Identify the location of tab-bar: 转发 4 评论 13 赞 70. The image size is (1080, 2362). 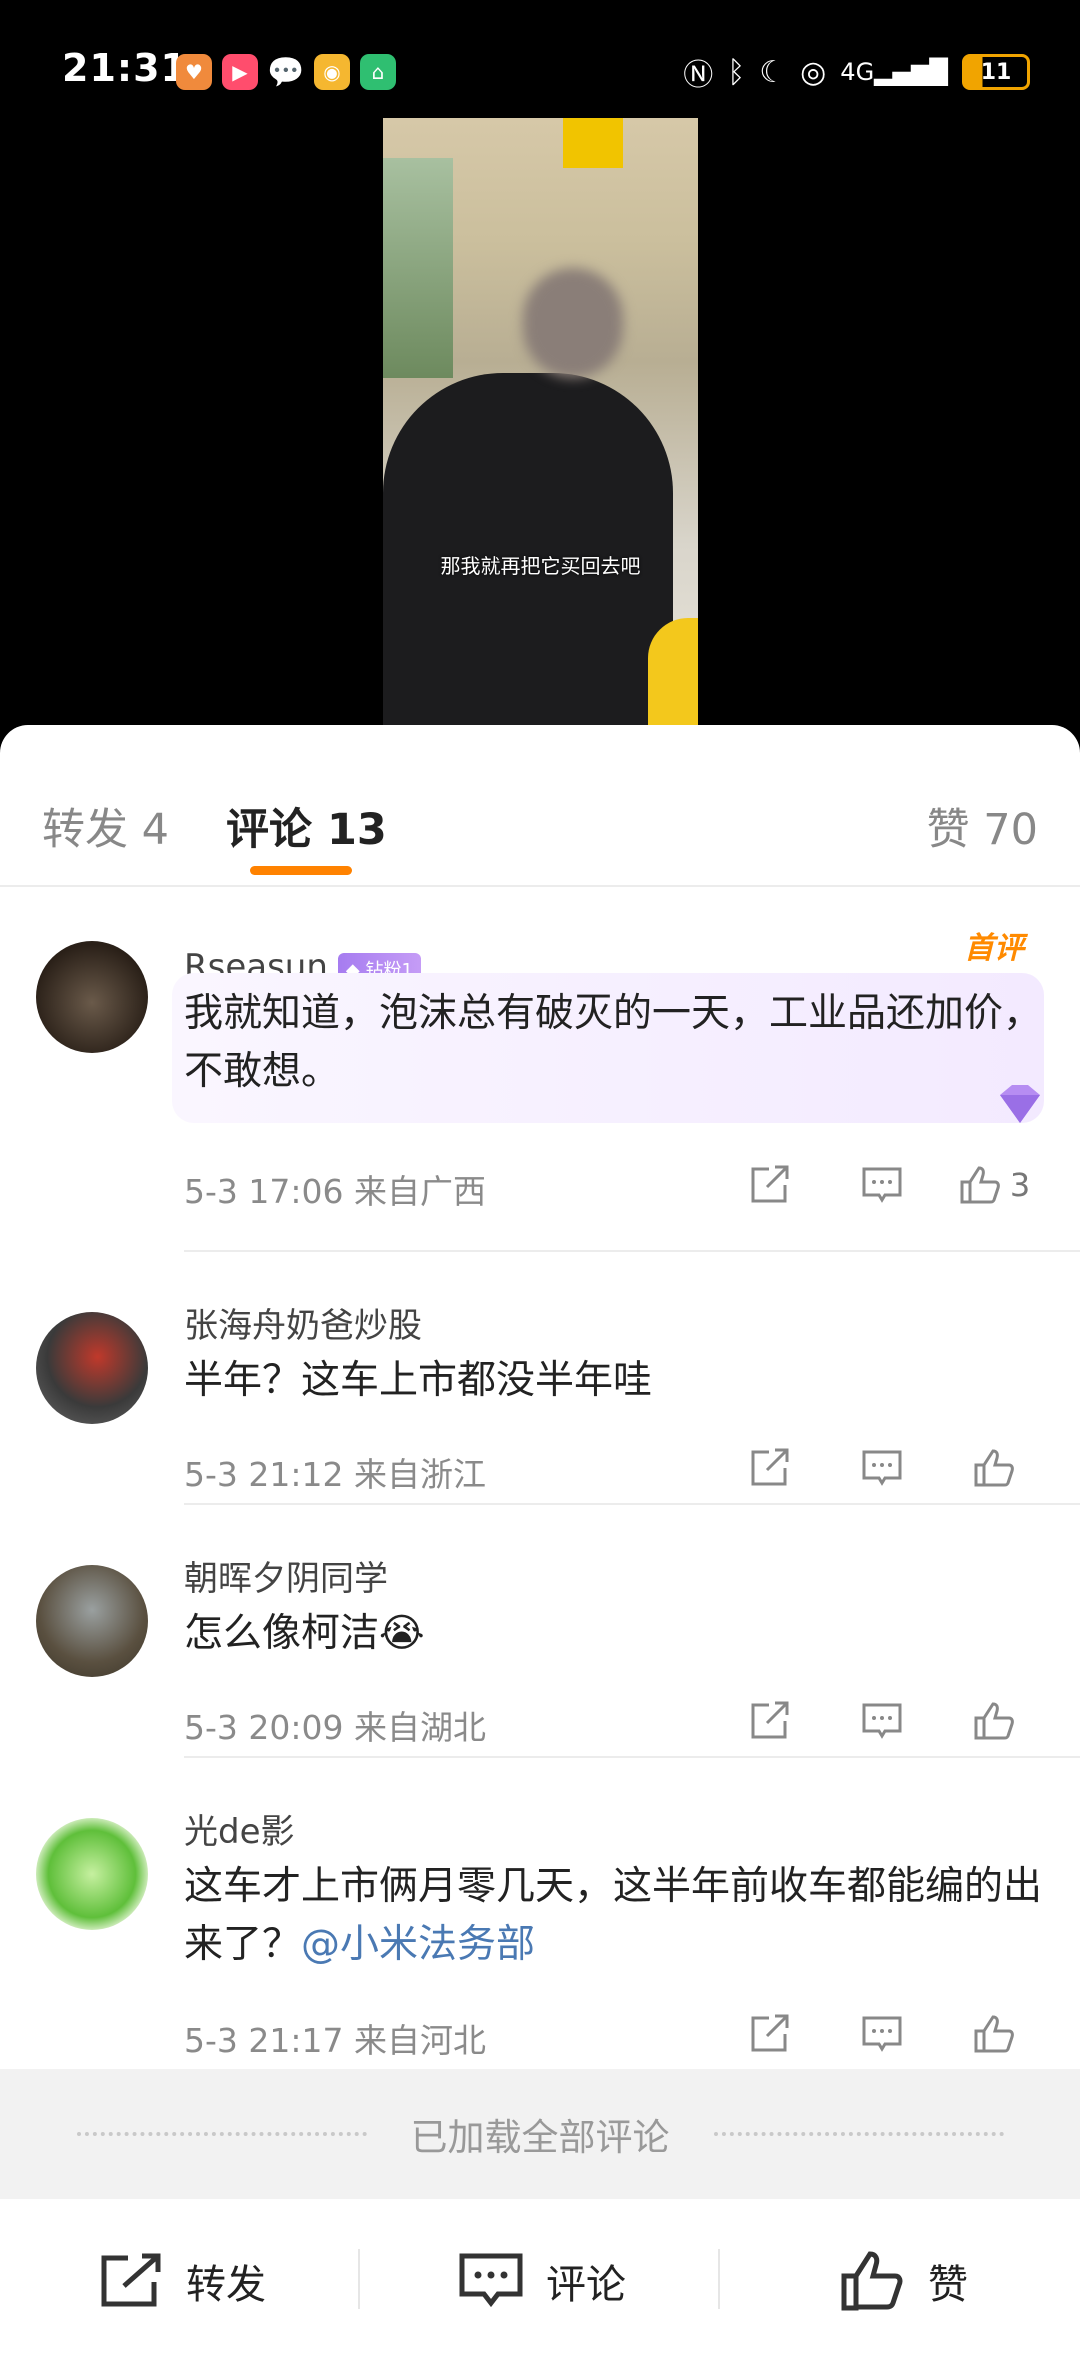
(540, 805).